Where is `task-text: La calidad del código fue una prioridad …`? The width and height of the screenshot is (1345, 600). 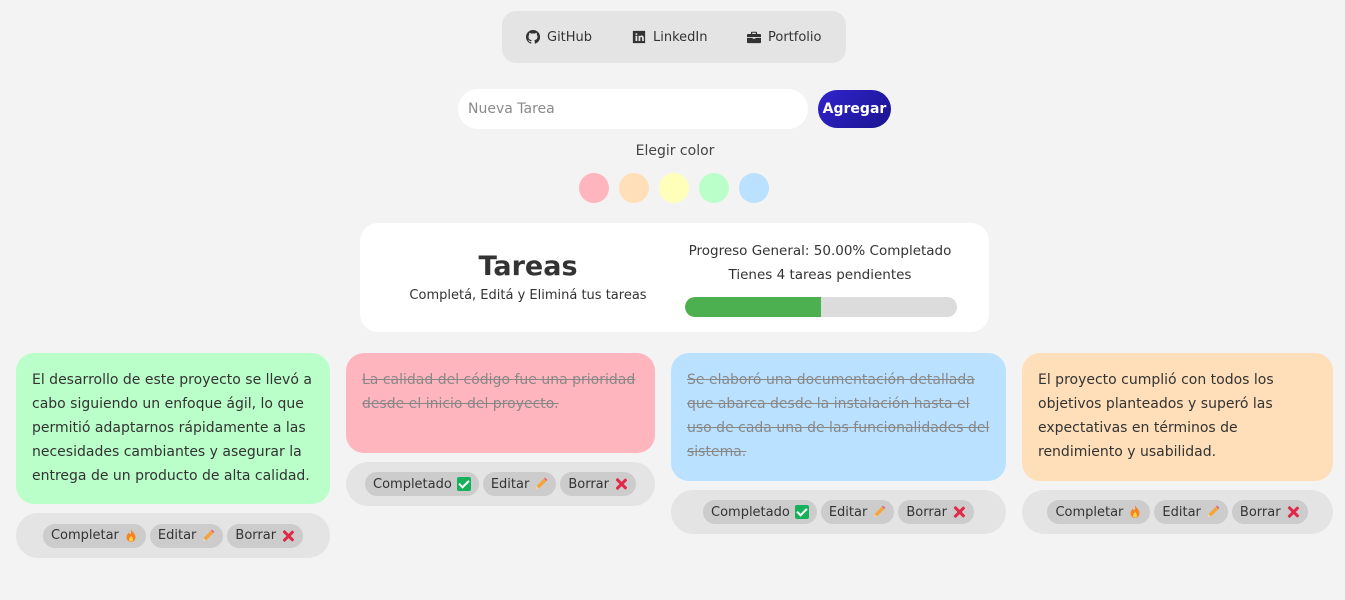 task-text: La calidad del código fue una prioridad … is located at coordinates (499, 392).